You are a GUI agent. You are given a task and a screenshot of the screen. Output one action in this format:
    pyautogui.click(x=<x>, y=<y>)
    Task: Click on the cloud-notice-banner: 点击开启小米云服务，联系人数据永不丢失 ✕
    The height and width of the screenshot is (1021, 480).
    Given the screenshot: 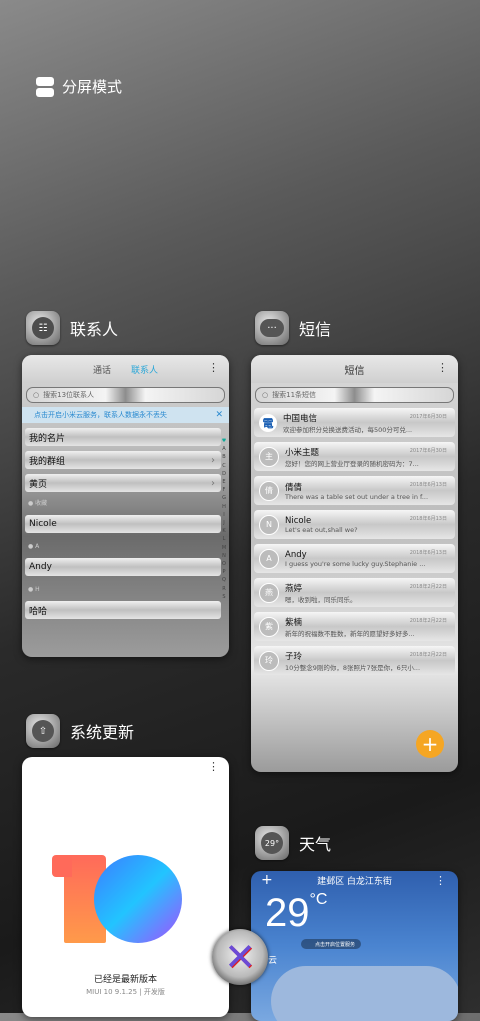 What is the action you would take?
    pyautogui.click(x=125, y=415)
    